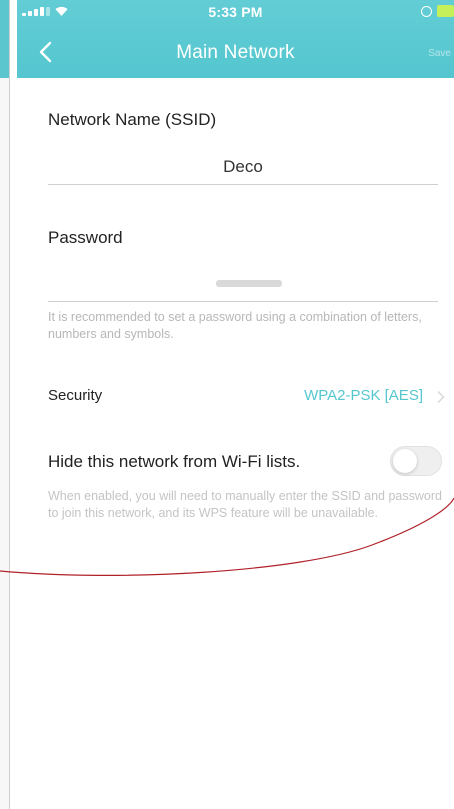 This screenshot has width=454, height=809. What do you see at coordinates (441, 397) in the screenshot?
I see `chevron-right-icon` at bounding box center [441, 397].